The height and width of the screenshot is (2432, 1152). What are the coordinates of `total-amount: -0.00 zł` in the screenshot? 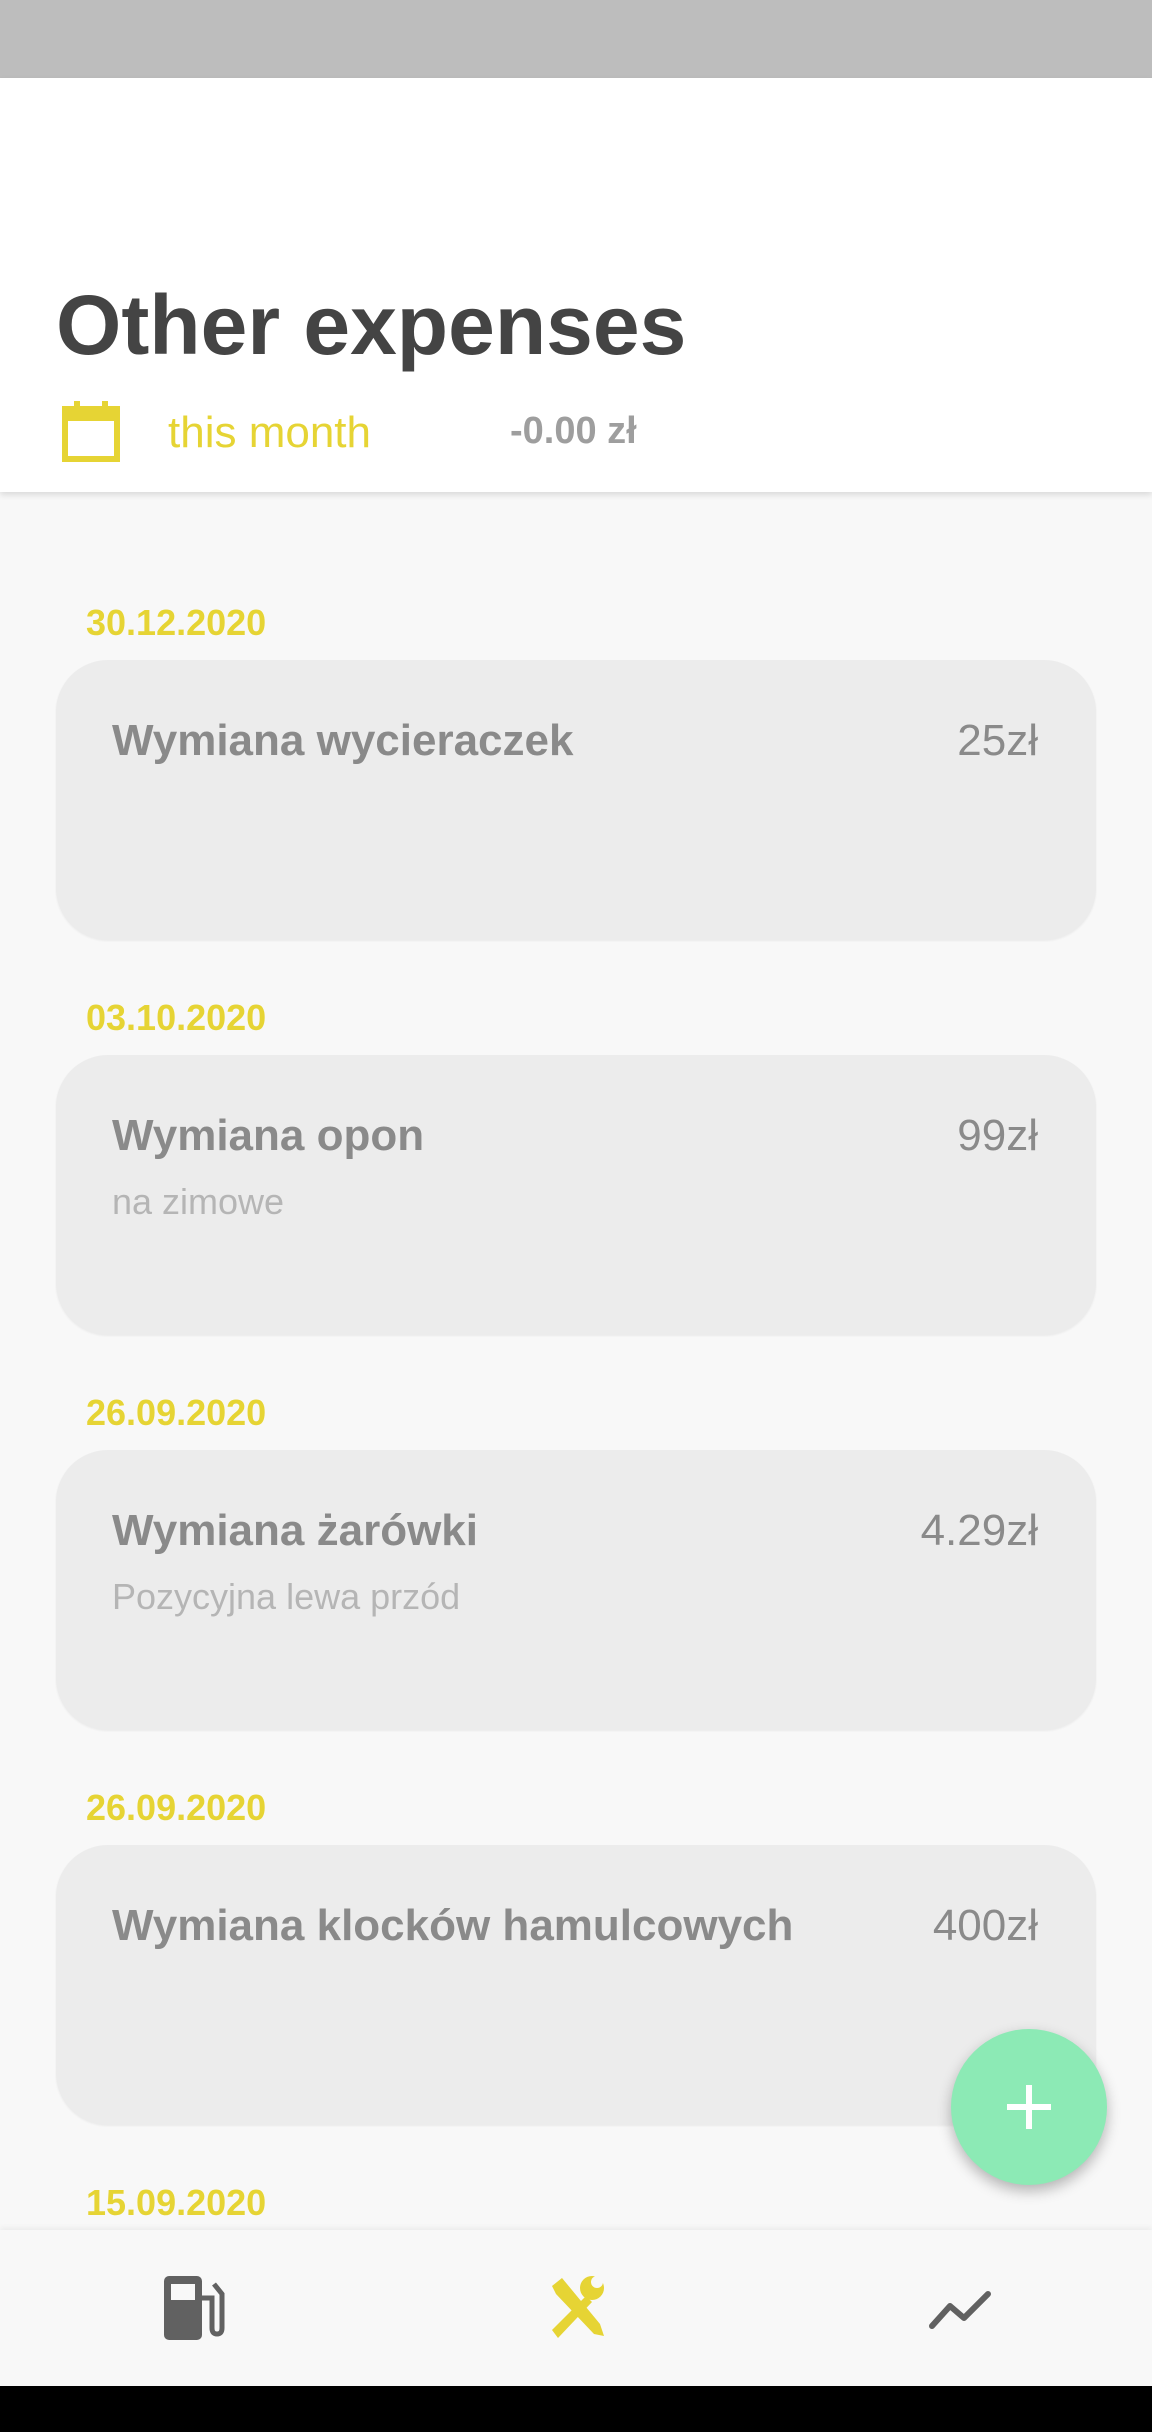 It's located at (573, 431).